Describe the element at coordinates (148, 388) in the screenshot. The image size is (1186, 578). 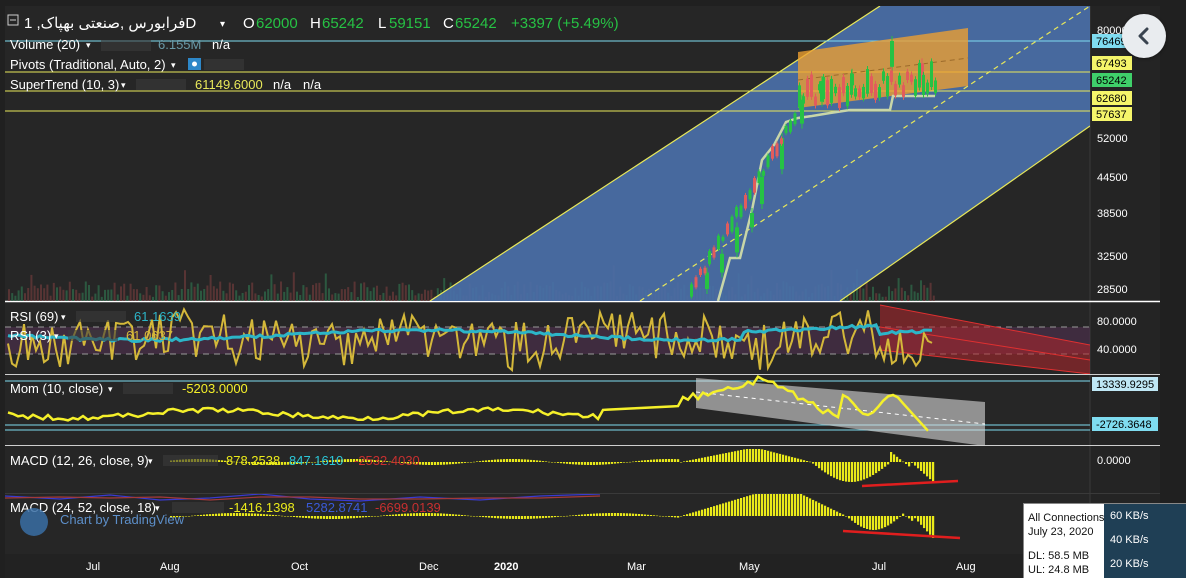
I see `mom-legend-buttons` at that location.